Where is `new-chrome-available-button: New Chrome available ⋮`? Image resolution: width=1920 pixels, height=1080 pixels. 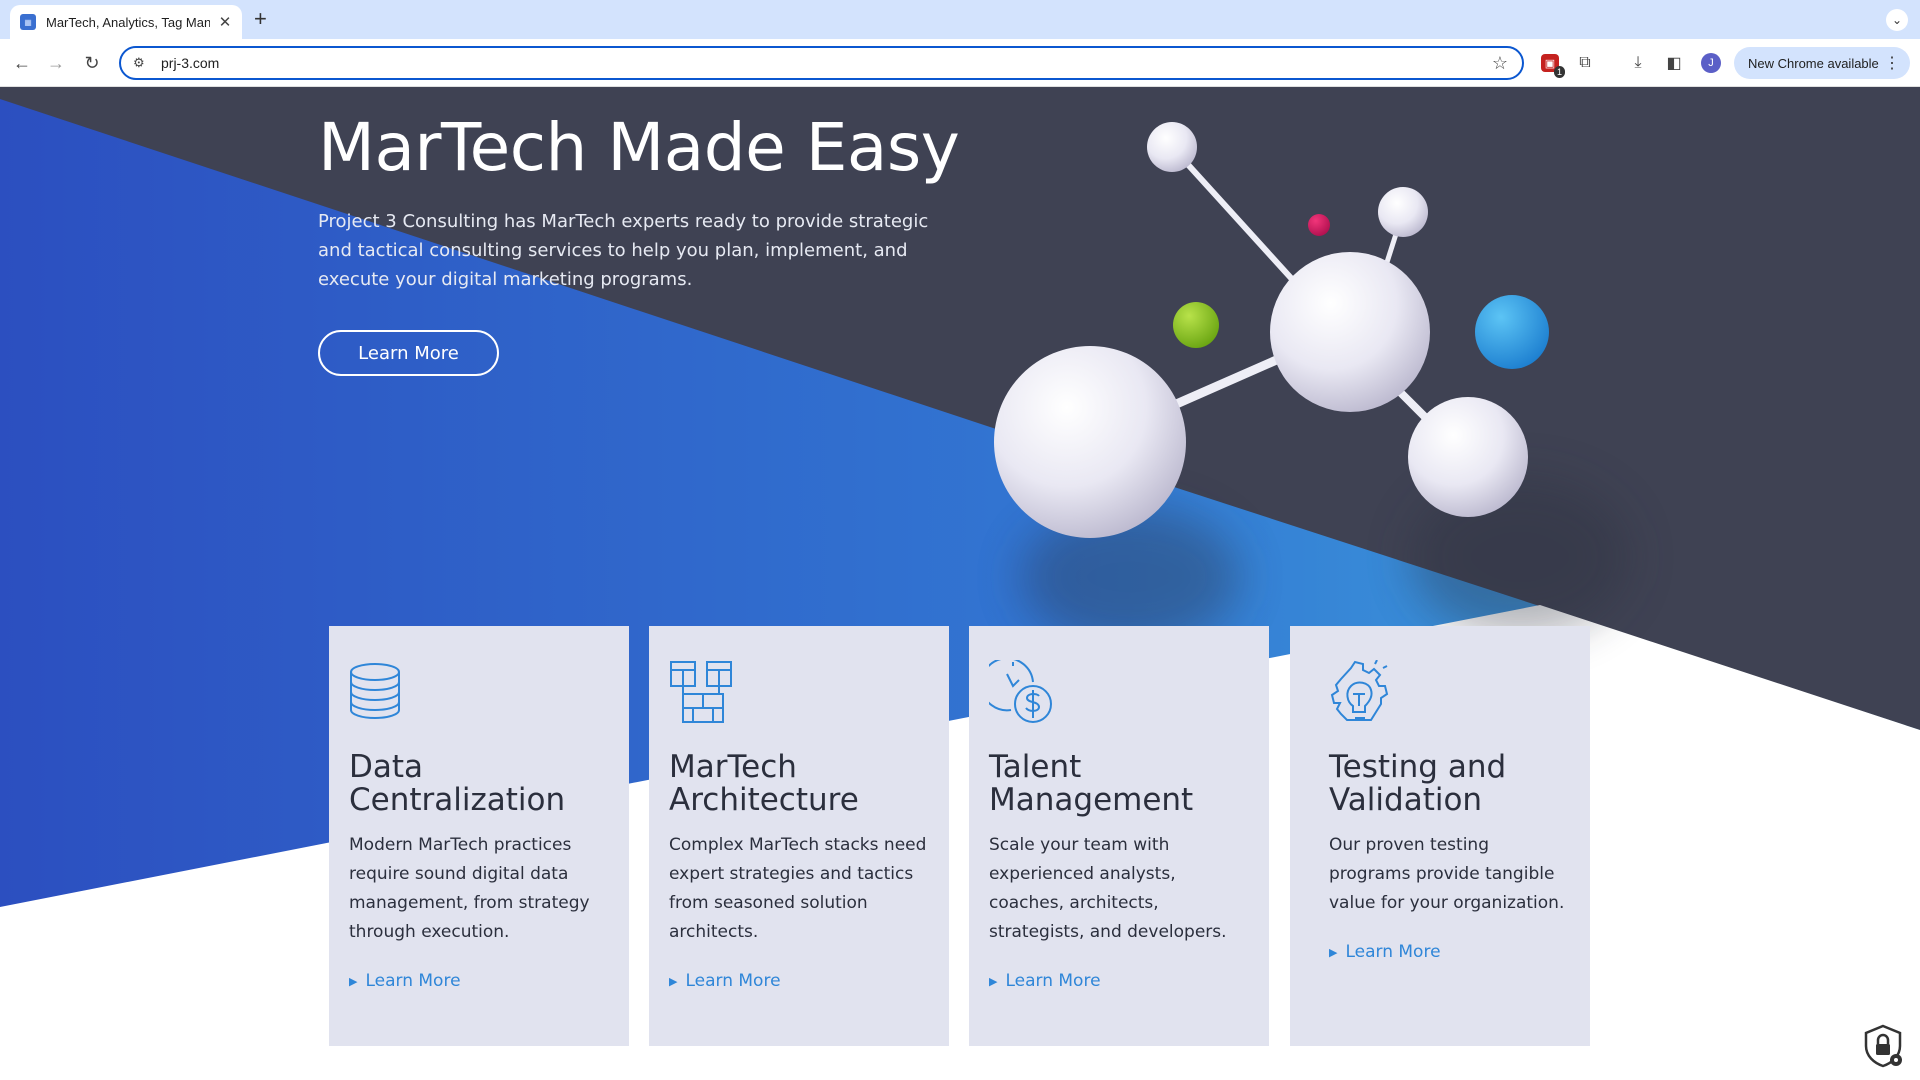 new-chrome-available-button: New Chrome available ⋮ is located at coordinates (1822, 63).